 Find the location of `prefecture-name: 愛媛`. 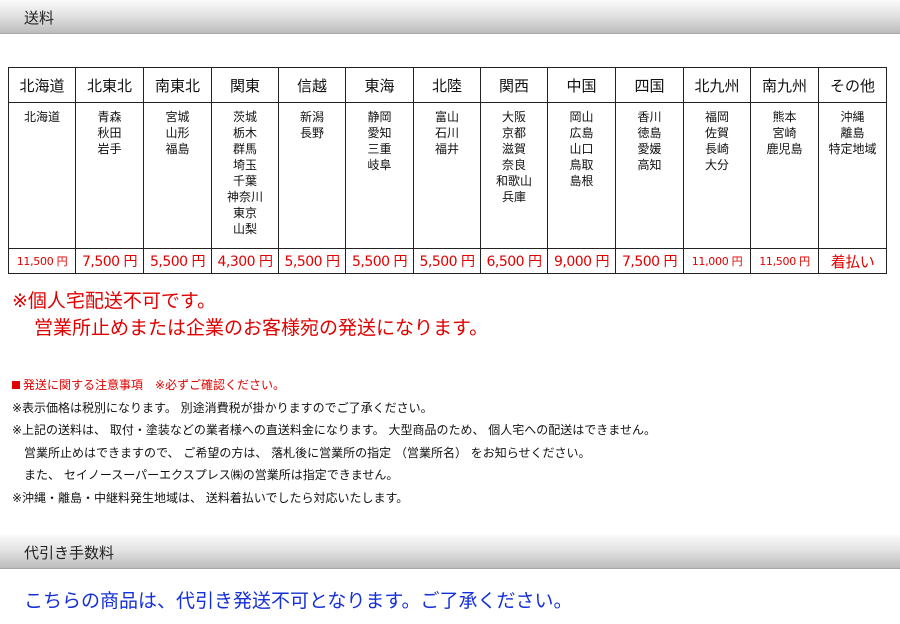

prefecture-name: 愛媛 is located at coordinates (649, 149).